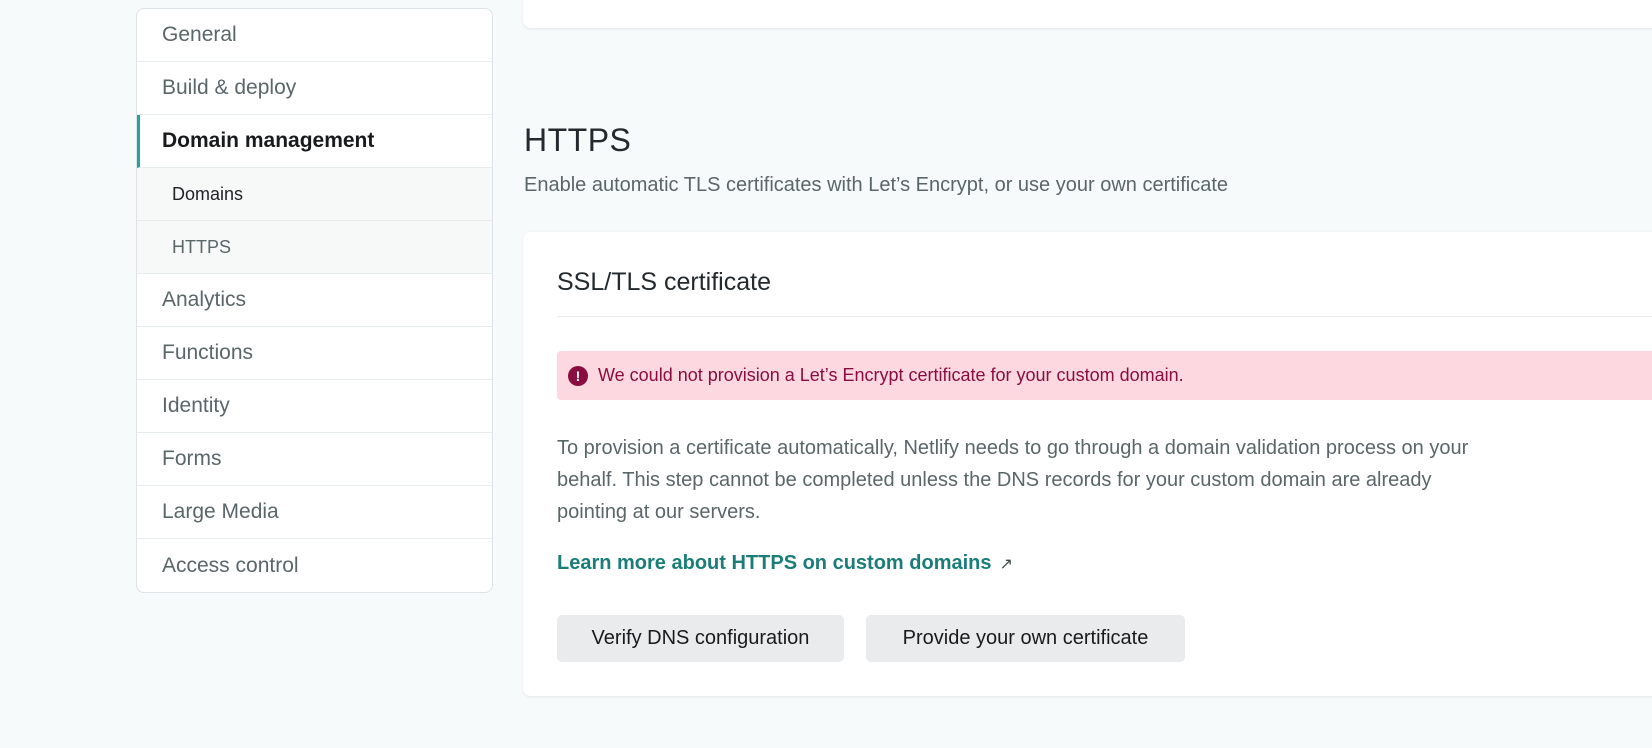 The image size is (1652, 748). I want to click on sidebar-item-identity: Identity, so click(314, 406).